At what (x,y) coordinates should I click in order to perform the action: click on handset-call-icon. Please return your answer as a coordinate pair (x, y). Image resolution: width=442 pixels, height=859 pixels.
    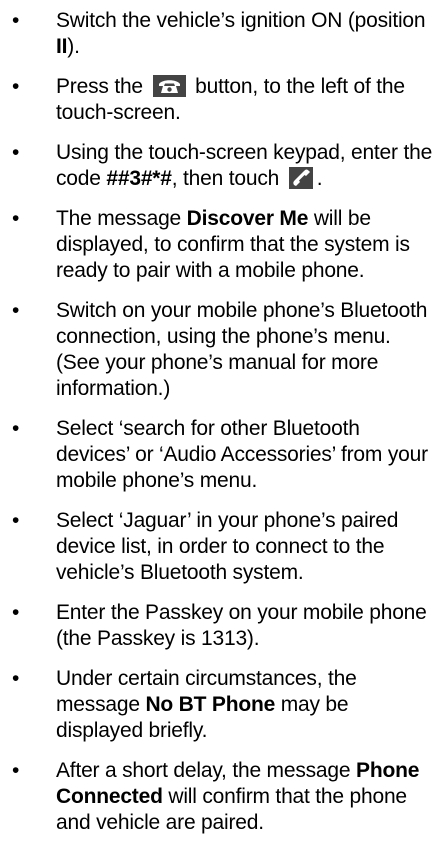
    Looking at the image, I should click on (300, 178).